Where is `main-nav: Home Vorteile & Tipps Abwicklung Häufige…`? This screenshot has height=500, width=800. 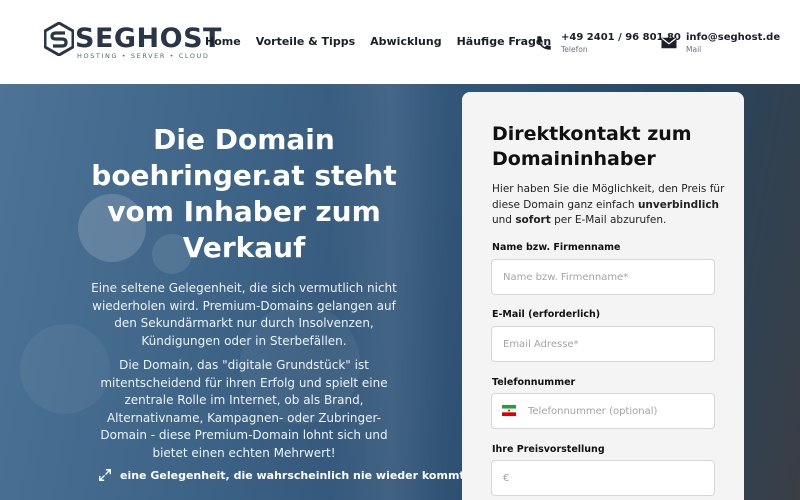 main-nav: Home Vorteile & Tipps Abwicklung Häufige… is located at coordinates (378, 41).